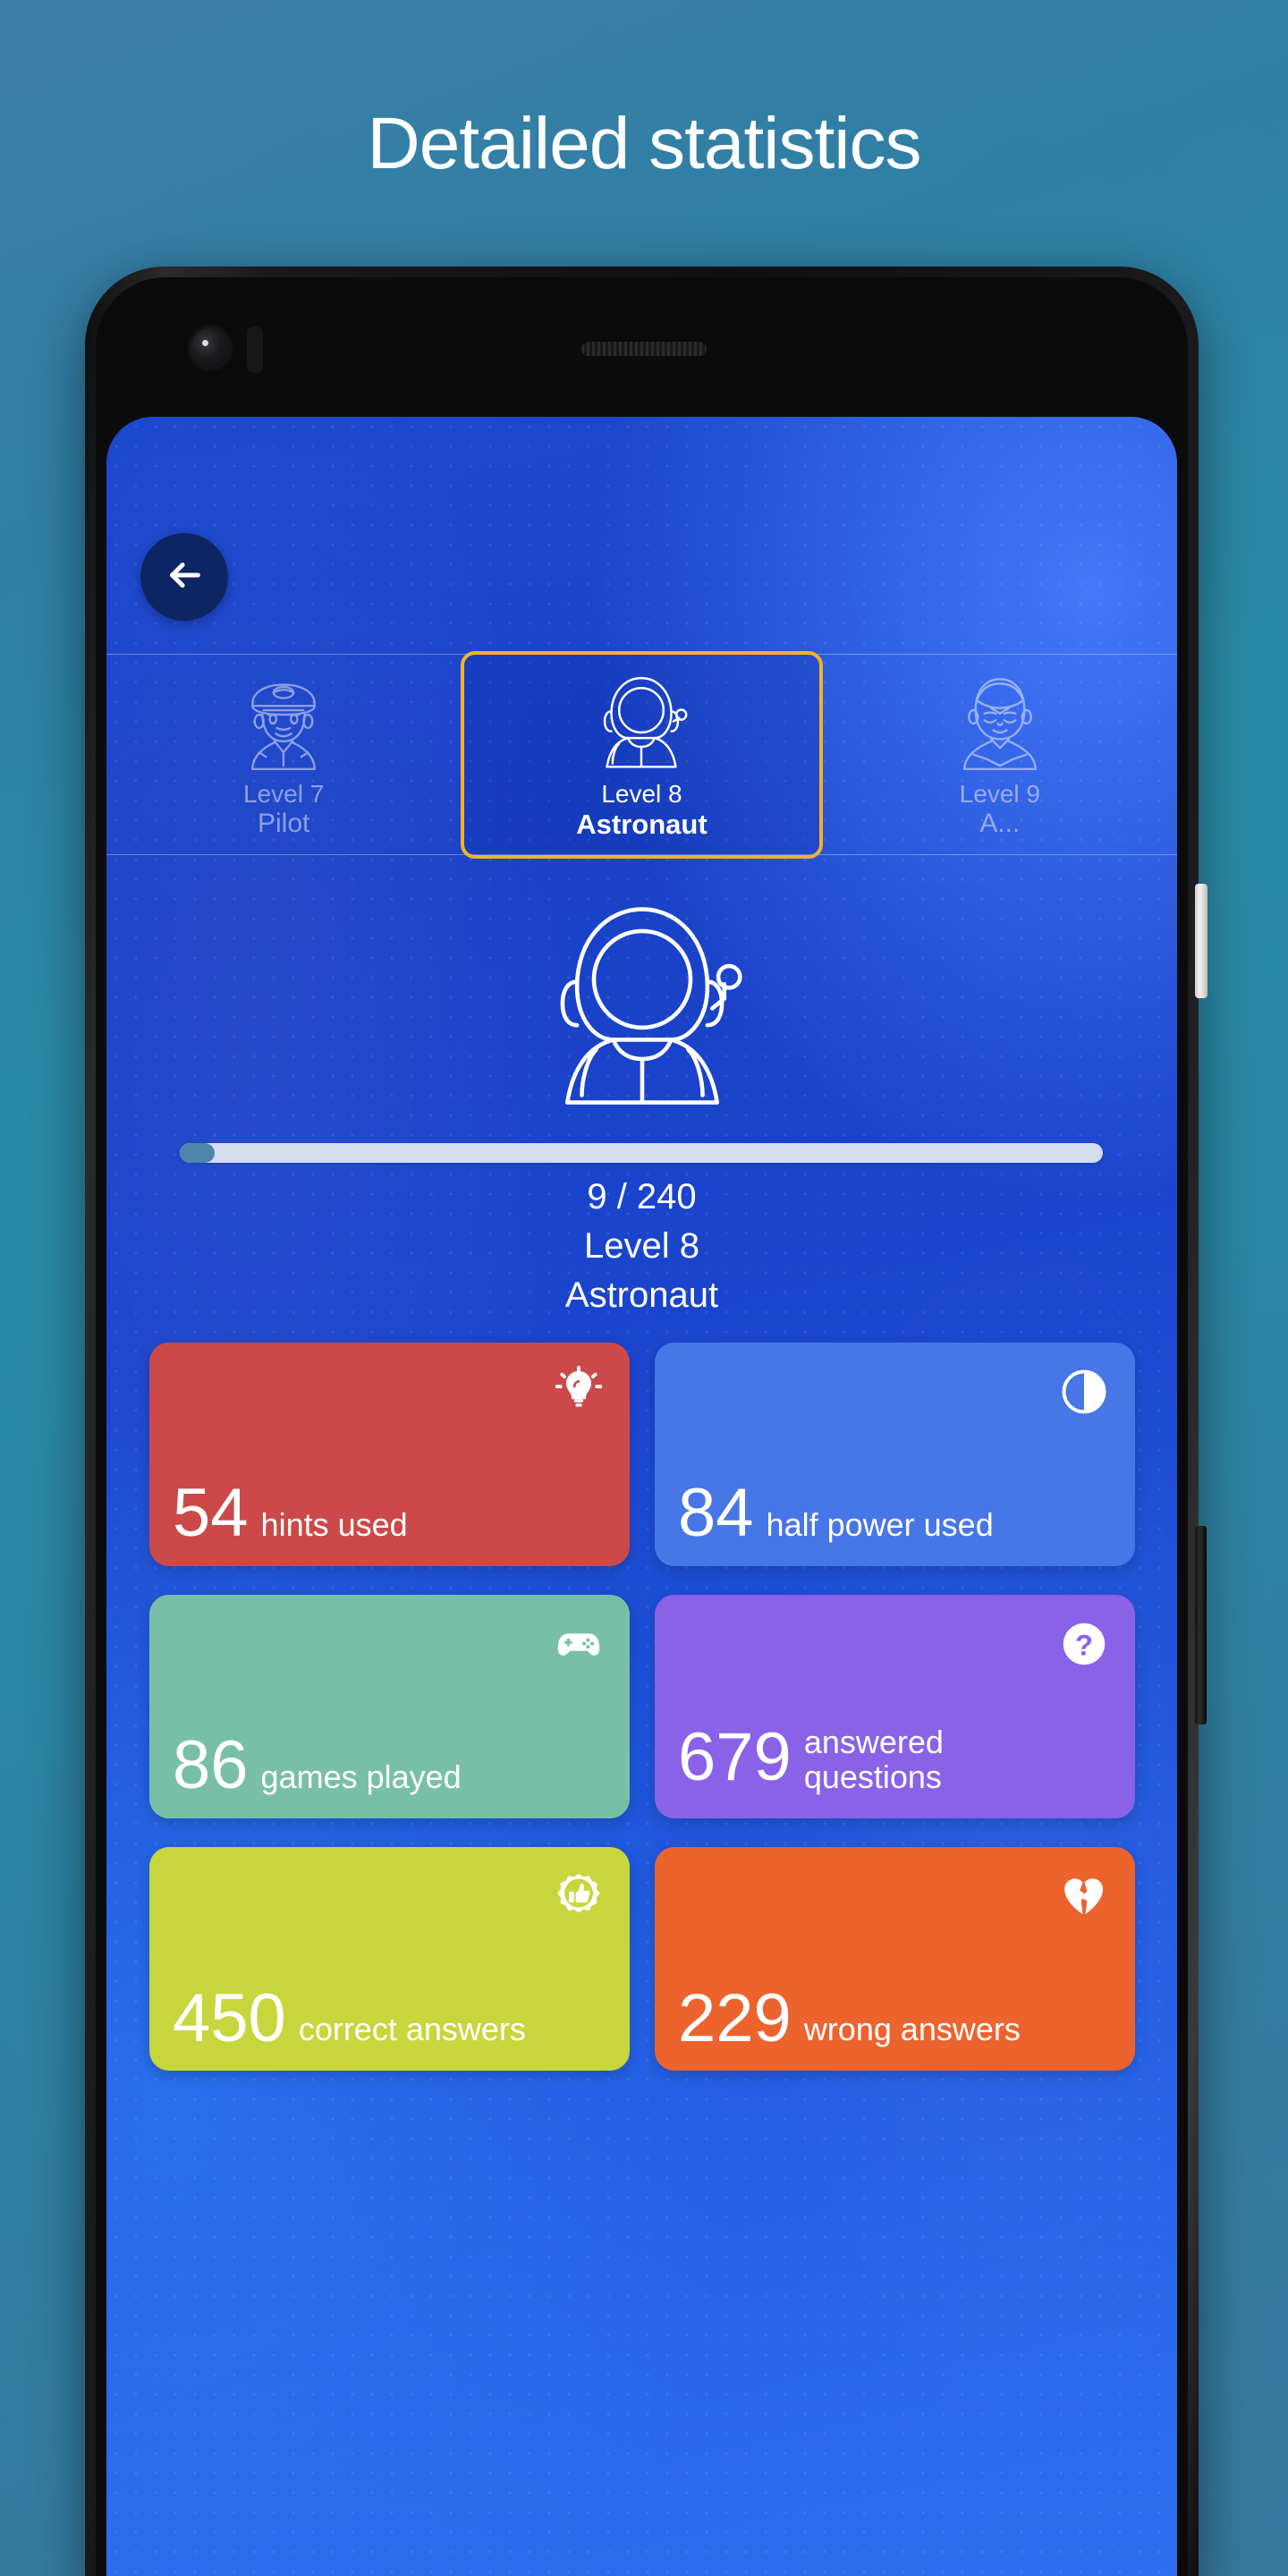  Describe the element at coordinates (361, 1777) in the screenshot. I see `stat-label: games played` at that location.